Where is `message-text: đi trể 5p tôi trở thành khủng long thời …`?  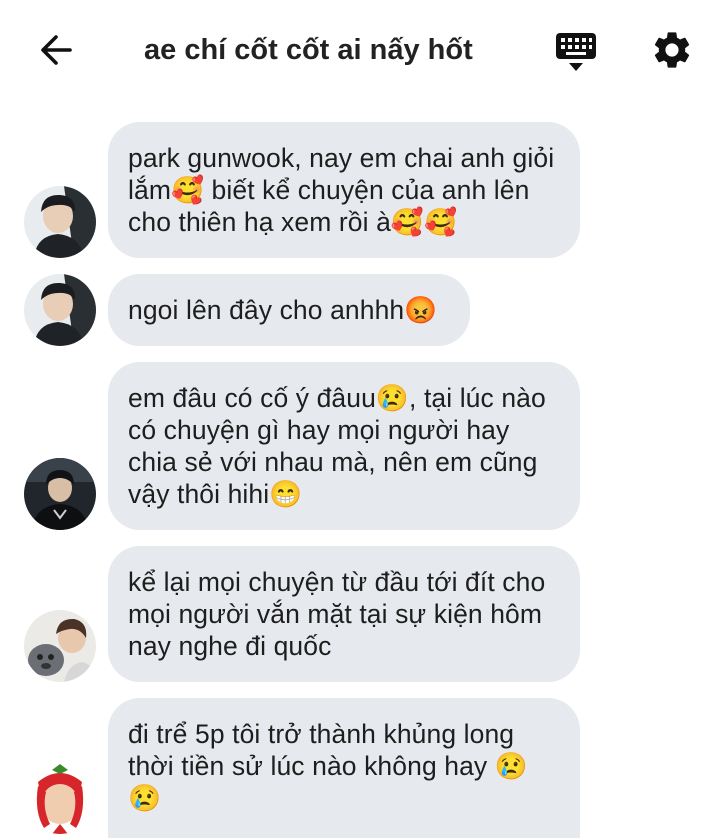
message-text: đi trể 5p tôi trở thành khủng long thời … is located at coordinates (328, 766).